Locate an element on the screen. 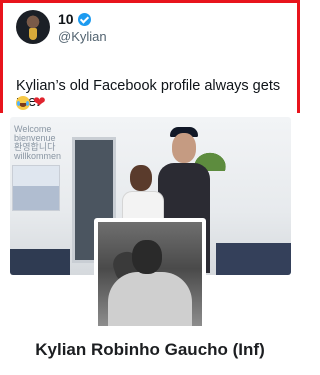 The width and height of the screenshot is (320, 375). cover-wall-text: Welcome bienvenue 환영합니다 willkommen is located at coordinates (38, 142).